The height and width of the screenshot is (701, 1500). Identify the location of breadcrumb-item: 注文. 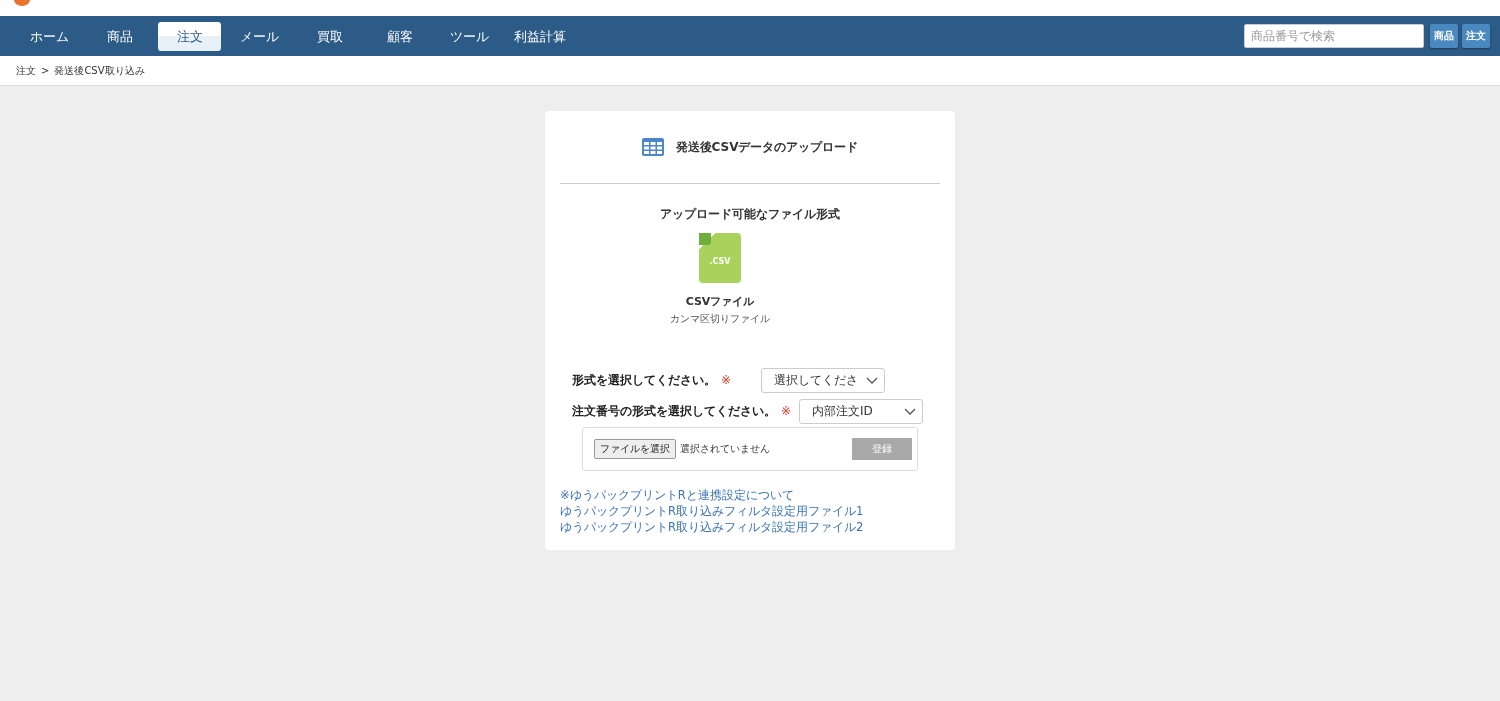
(26, 70).